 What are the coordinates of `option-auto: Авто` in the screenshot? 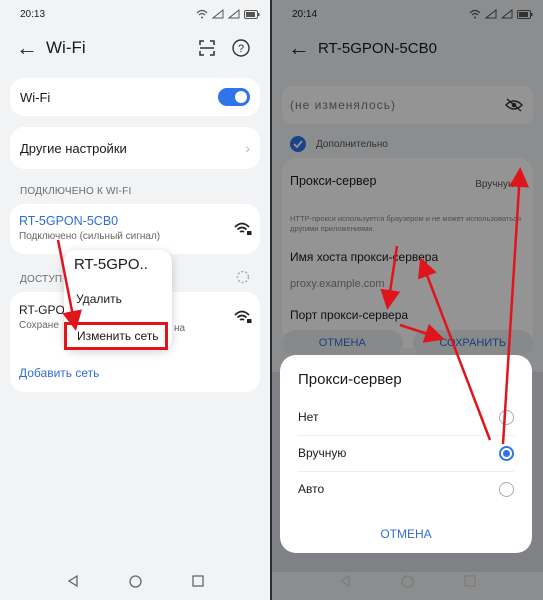 It's located at (406, 489).